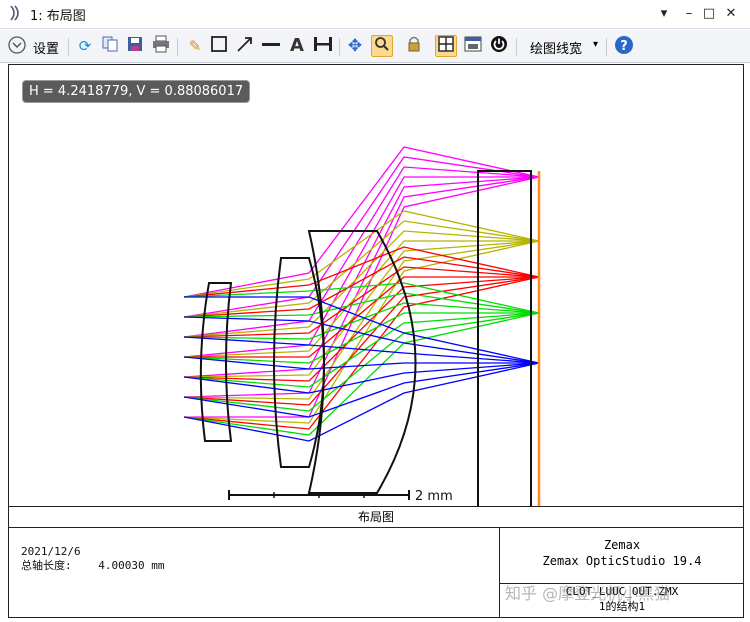 This screenshot has width=750, height=622. Describe the element at coordinates (355, 46) in the screenshot. I see `pan-icon: ✥` at that location.